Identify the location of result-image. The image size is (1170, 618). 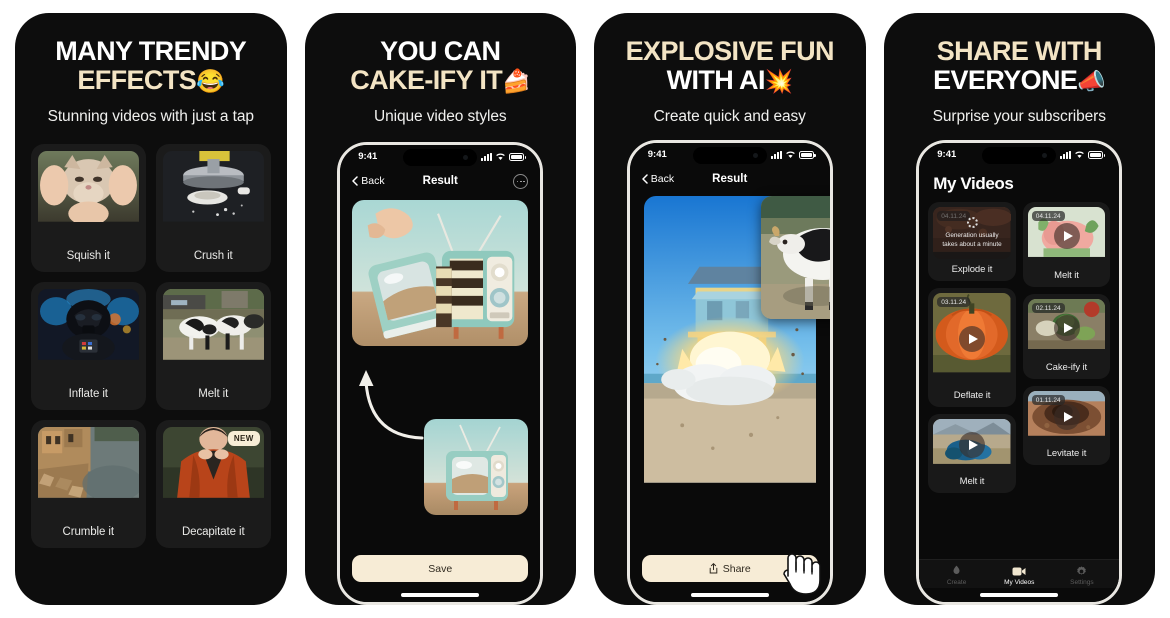
(440, 273).